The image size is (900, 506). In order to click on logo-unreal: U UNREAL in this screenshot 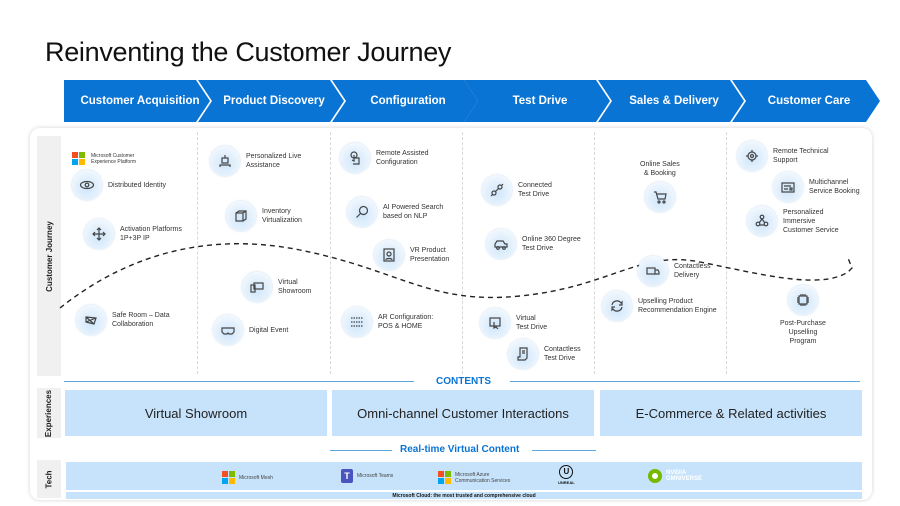, I will do `click(566, 475)`.